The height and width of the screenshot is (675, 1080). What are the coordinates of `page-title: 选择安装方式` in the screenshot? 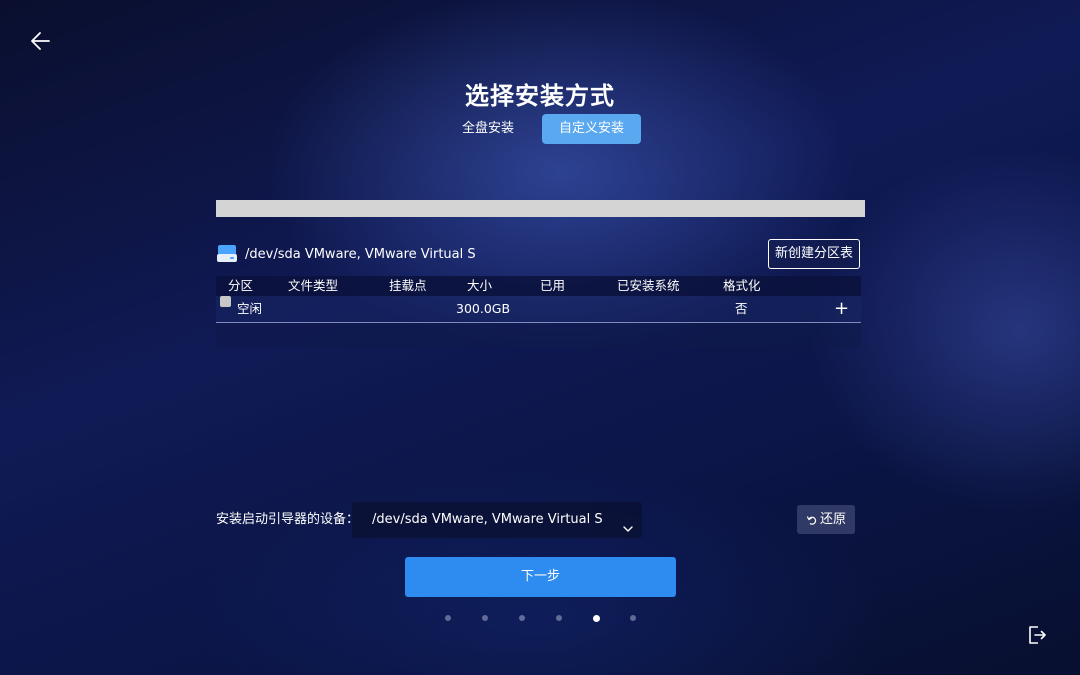 It's located at (540, 96).